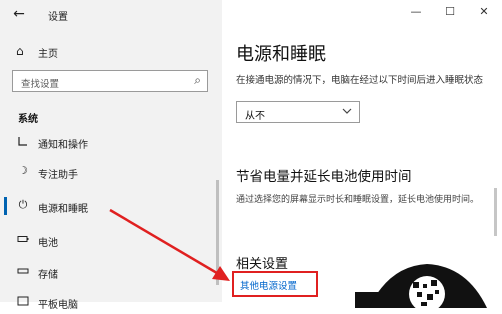 This screenshot has width=502, height=314. Describe the element at coordinates (421, 286) in the screenshot. I see `watermark-logo` at that location.